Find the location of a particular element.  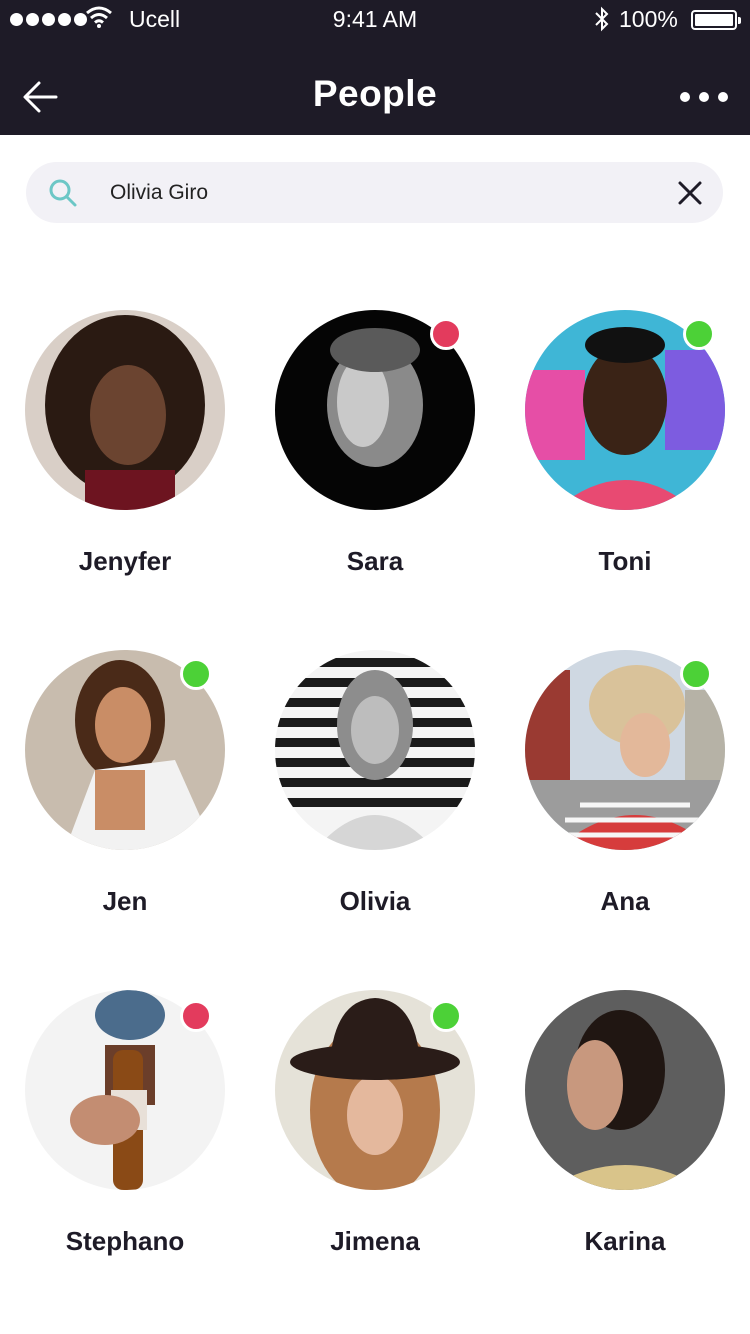

more-horizontal-icon is located at coordinates (704, 98).